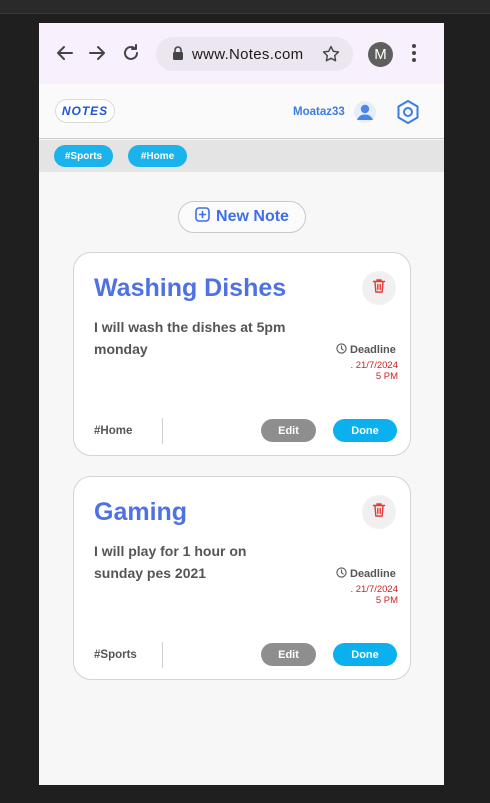  What do you see at coordinates (190, 288) in the screenshot?
I see `note-title: Washing Dishes` at bounding box center [190, 288].